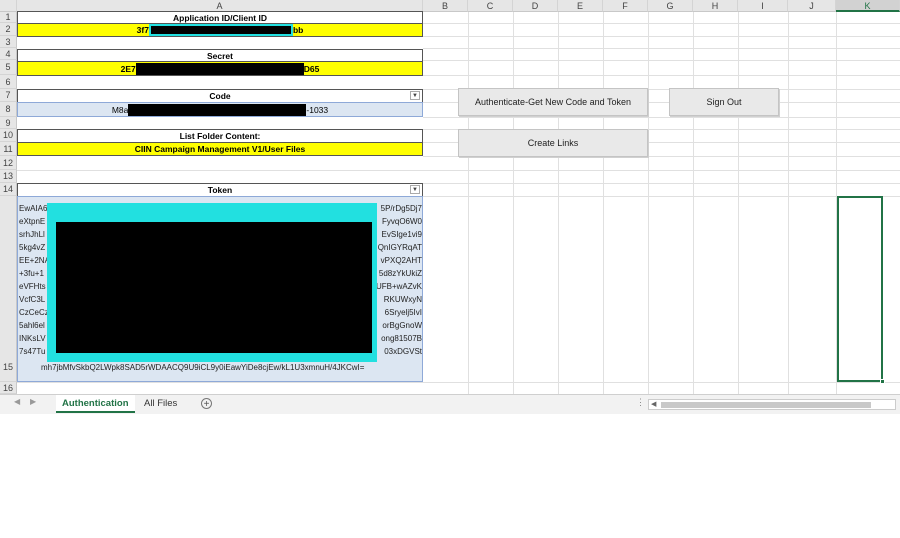  Describe the element at coordinates (317, 109) in the screenshot. I see `code-suffix: -1033` at that location.